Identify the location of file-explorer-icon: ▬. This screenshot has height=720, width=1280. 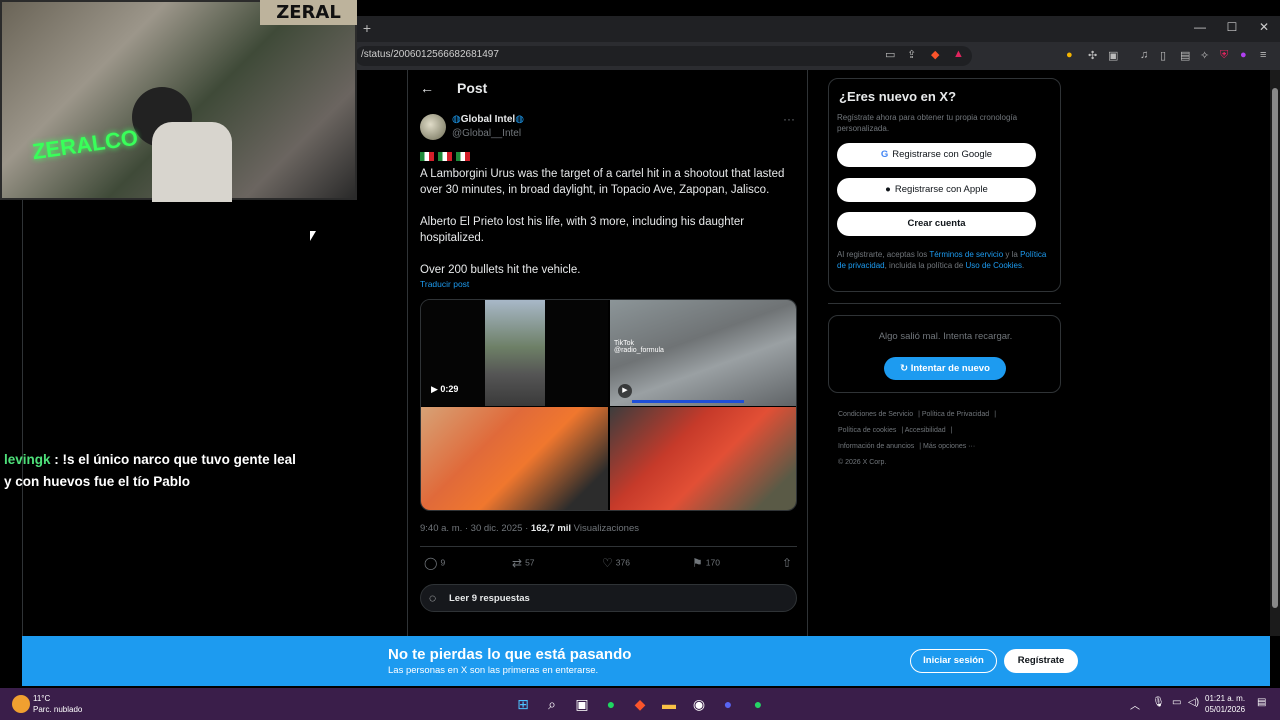
(669, 704).